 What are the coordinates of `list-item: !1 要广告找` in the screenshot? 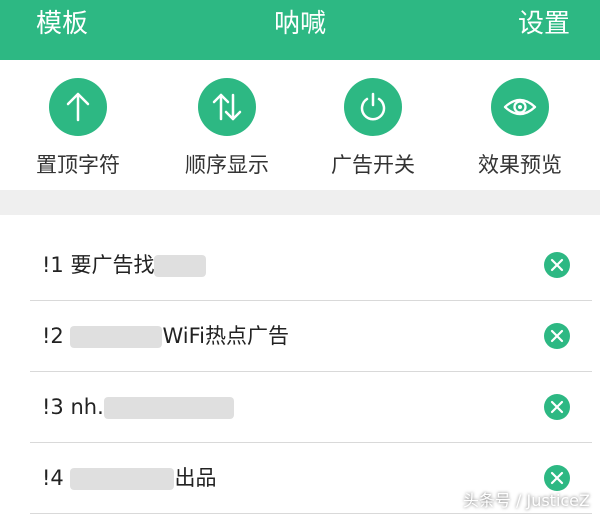 It's located at (311, 265).